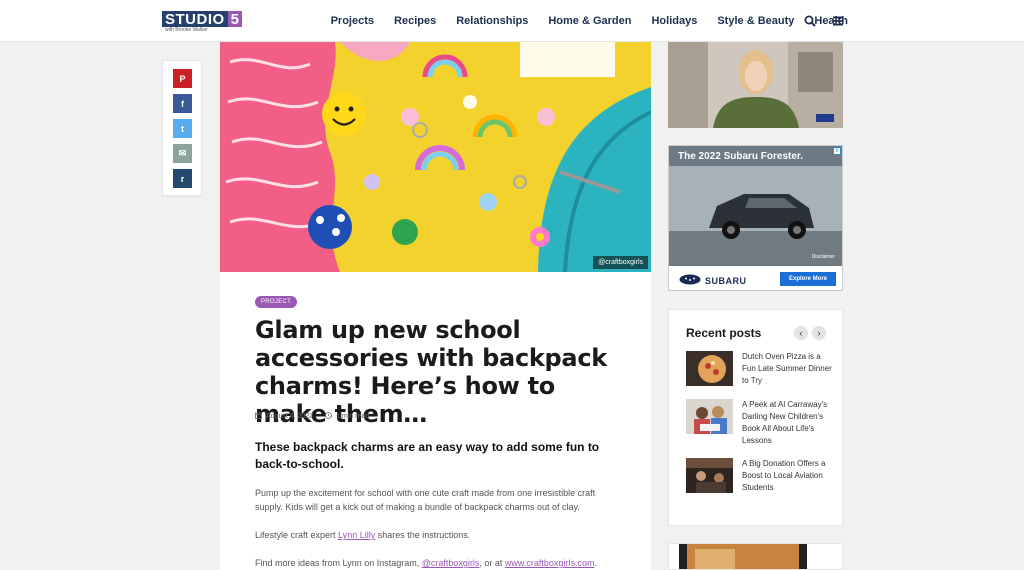 This screenshot has height=570, width=1024. Describe the element at coordinates (589, 21) in the screenshot. I see `nav-home-garden: Home & Garden` at that location.